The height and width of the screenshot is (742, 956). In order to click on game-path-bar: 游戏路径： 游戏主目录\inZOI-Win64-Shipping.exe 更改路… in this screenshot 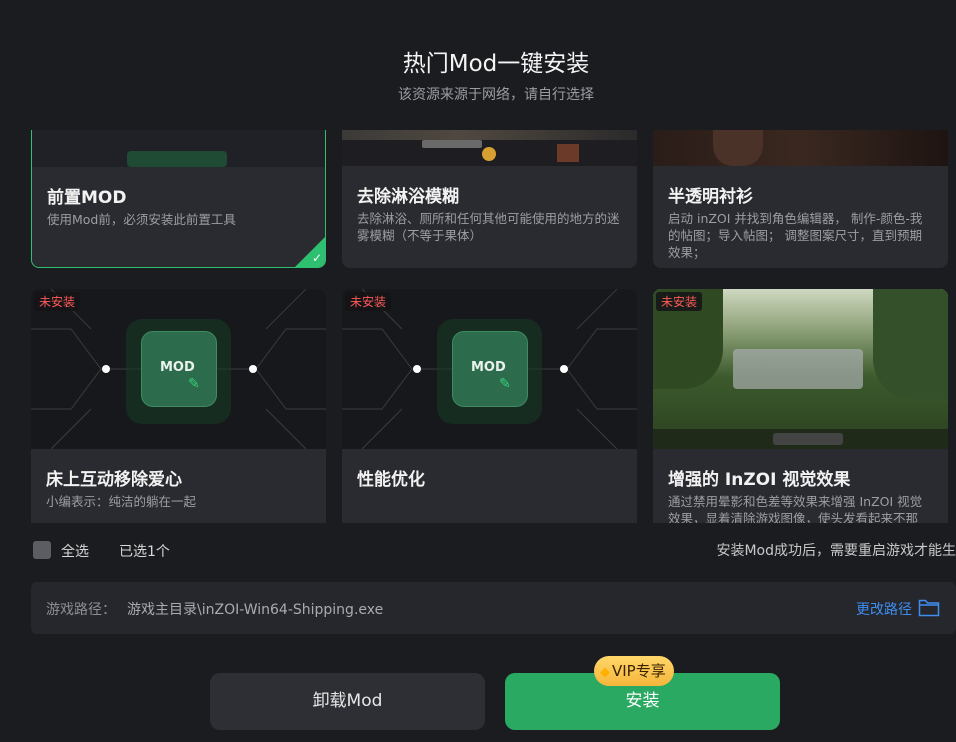, I will do `click(493, 608)`.